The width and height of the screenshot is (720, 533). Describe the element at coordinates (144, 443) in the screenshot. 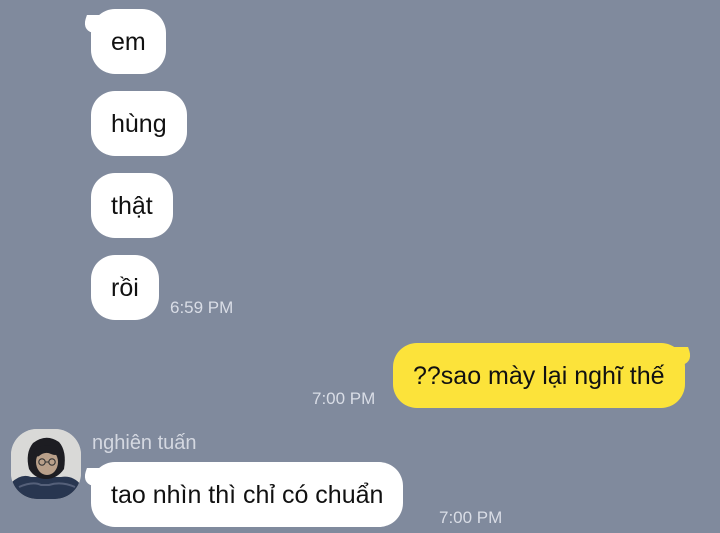

I see `sender-name: nghiên tuấn` at that location.